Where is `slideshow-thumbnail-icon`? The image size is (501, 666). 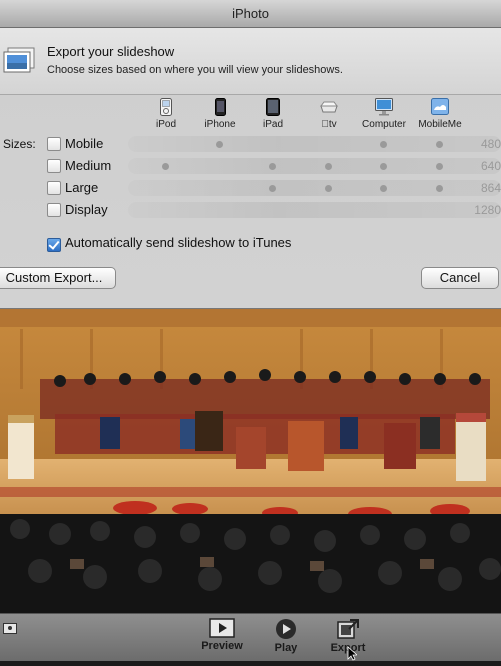
slideshow-thumbnail-icon is located at coordinates (10, 631).